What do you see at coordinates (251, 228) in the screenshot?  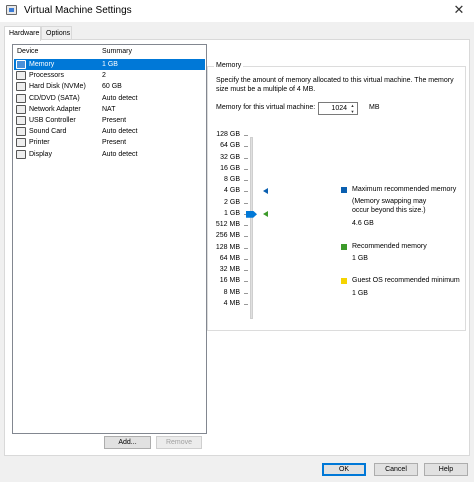 I see `memory-slider-track` at bounding box center [251, 228].